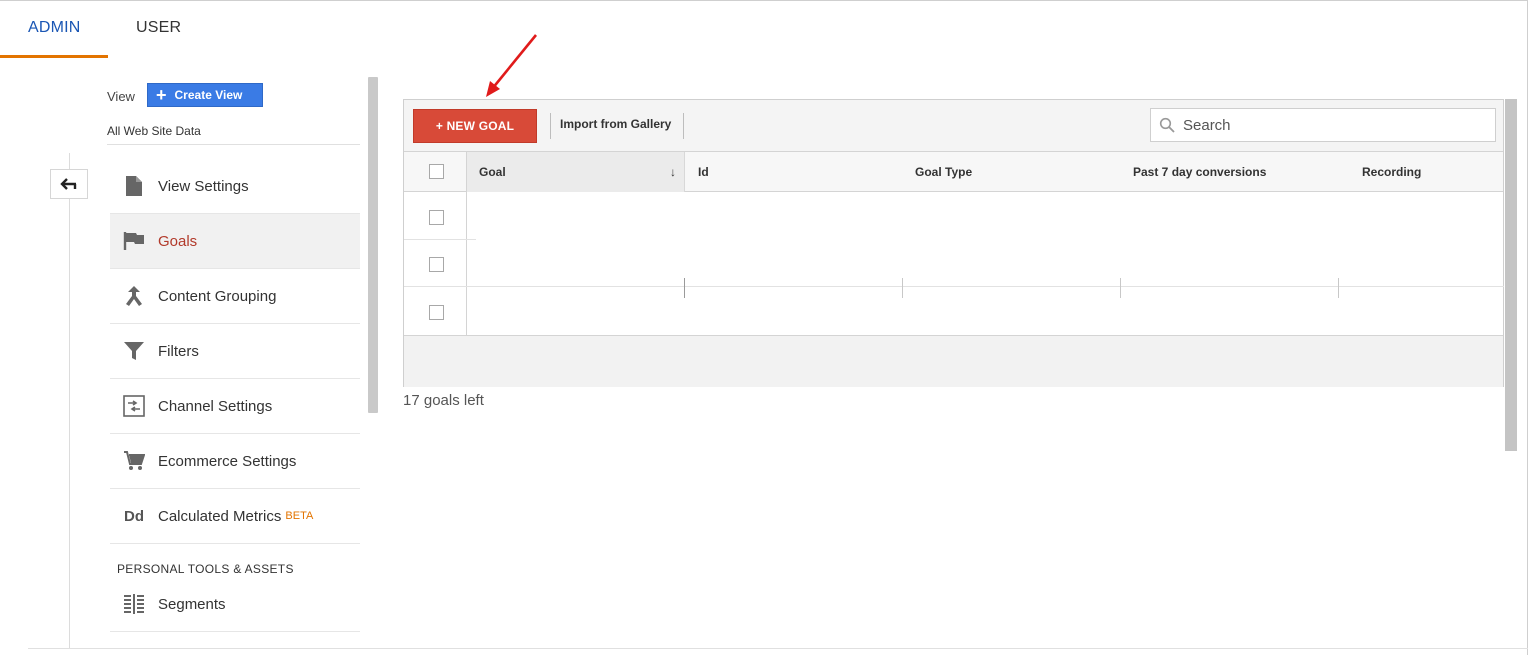 This screenshot has width=1528, height=655. I want to click on table-footer, so click(953, 361).